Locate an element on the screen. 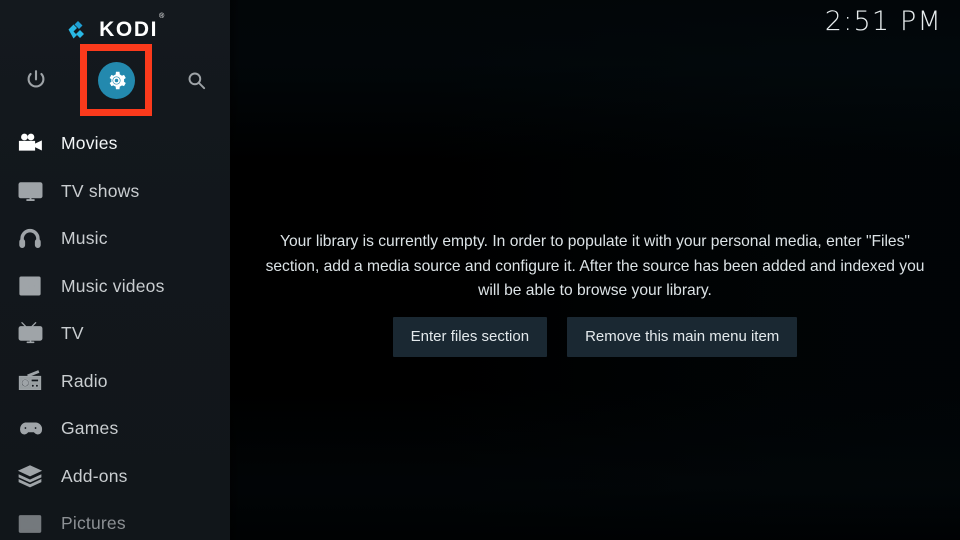 This screenshot has height=540, width=960. sidebar-item-pictures: Pictures is located at coordinates (115, 520).